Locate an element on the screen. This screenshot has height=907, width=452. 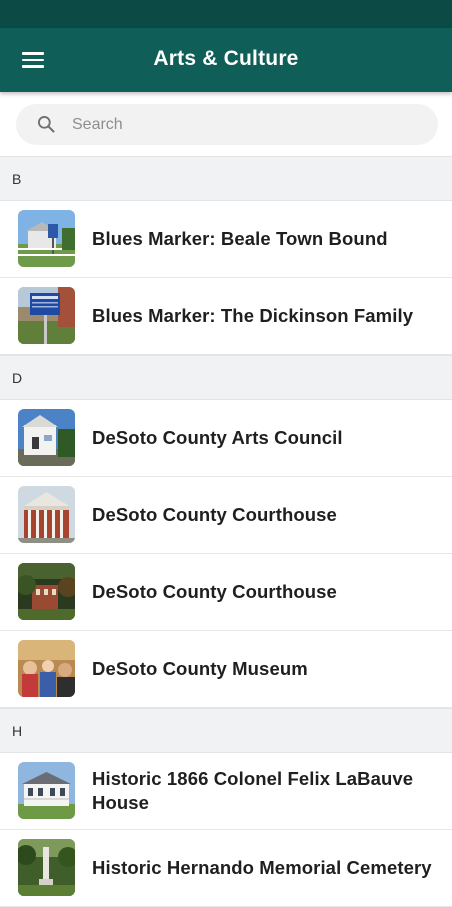
search-icon is located at coordinates (46, 124).